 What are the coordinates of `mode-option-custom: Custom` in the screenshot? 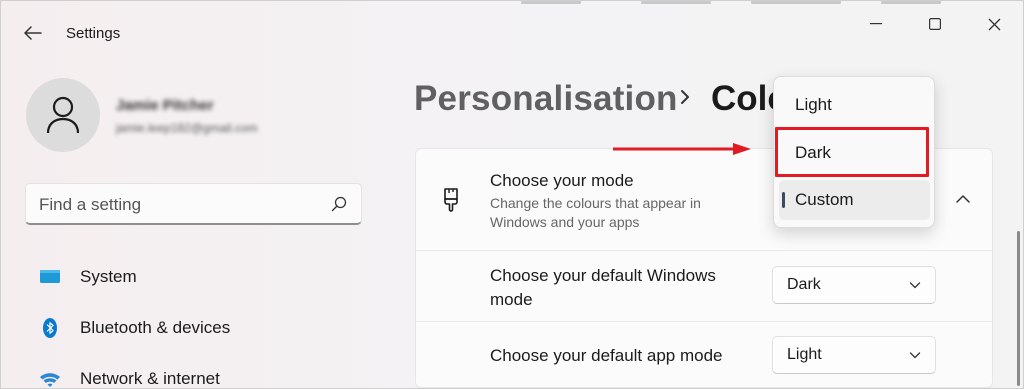 It's located at (854, 200).